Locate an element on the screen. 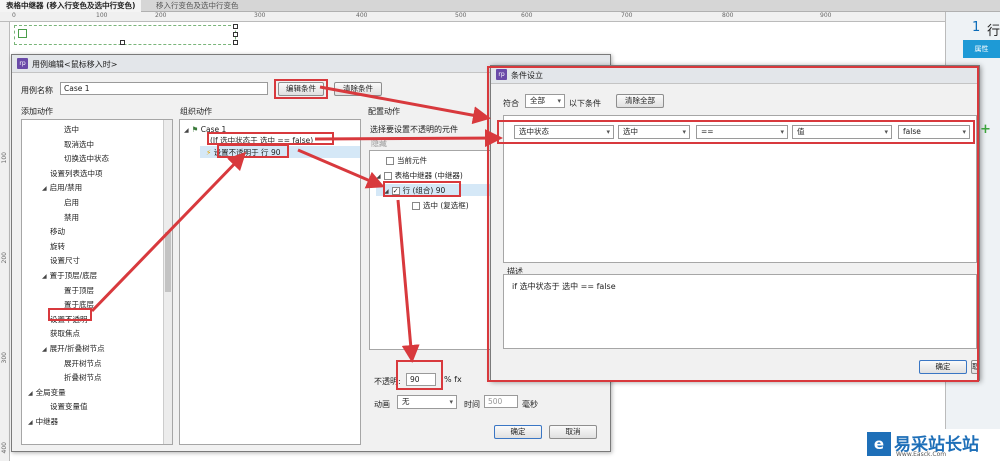 The width and height of the screenshot is (1000, 461). watermark: e 易采站长站 Www.Easck.Com is located at coordinates (932, 445).